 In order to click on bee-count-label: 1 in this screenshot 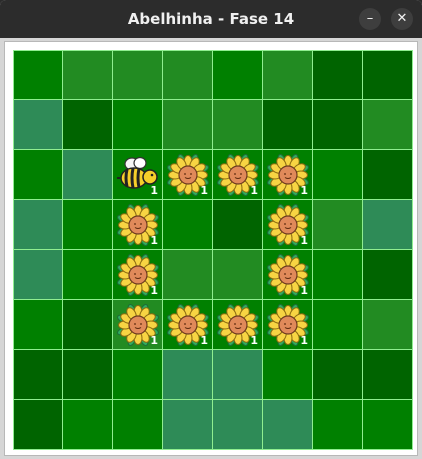, I will do `click(154, 190)`.